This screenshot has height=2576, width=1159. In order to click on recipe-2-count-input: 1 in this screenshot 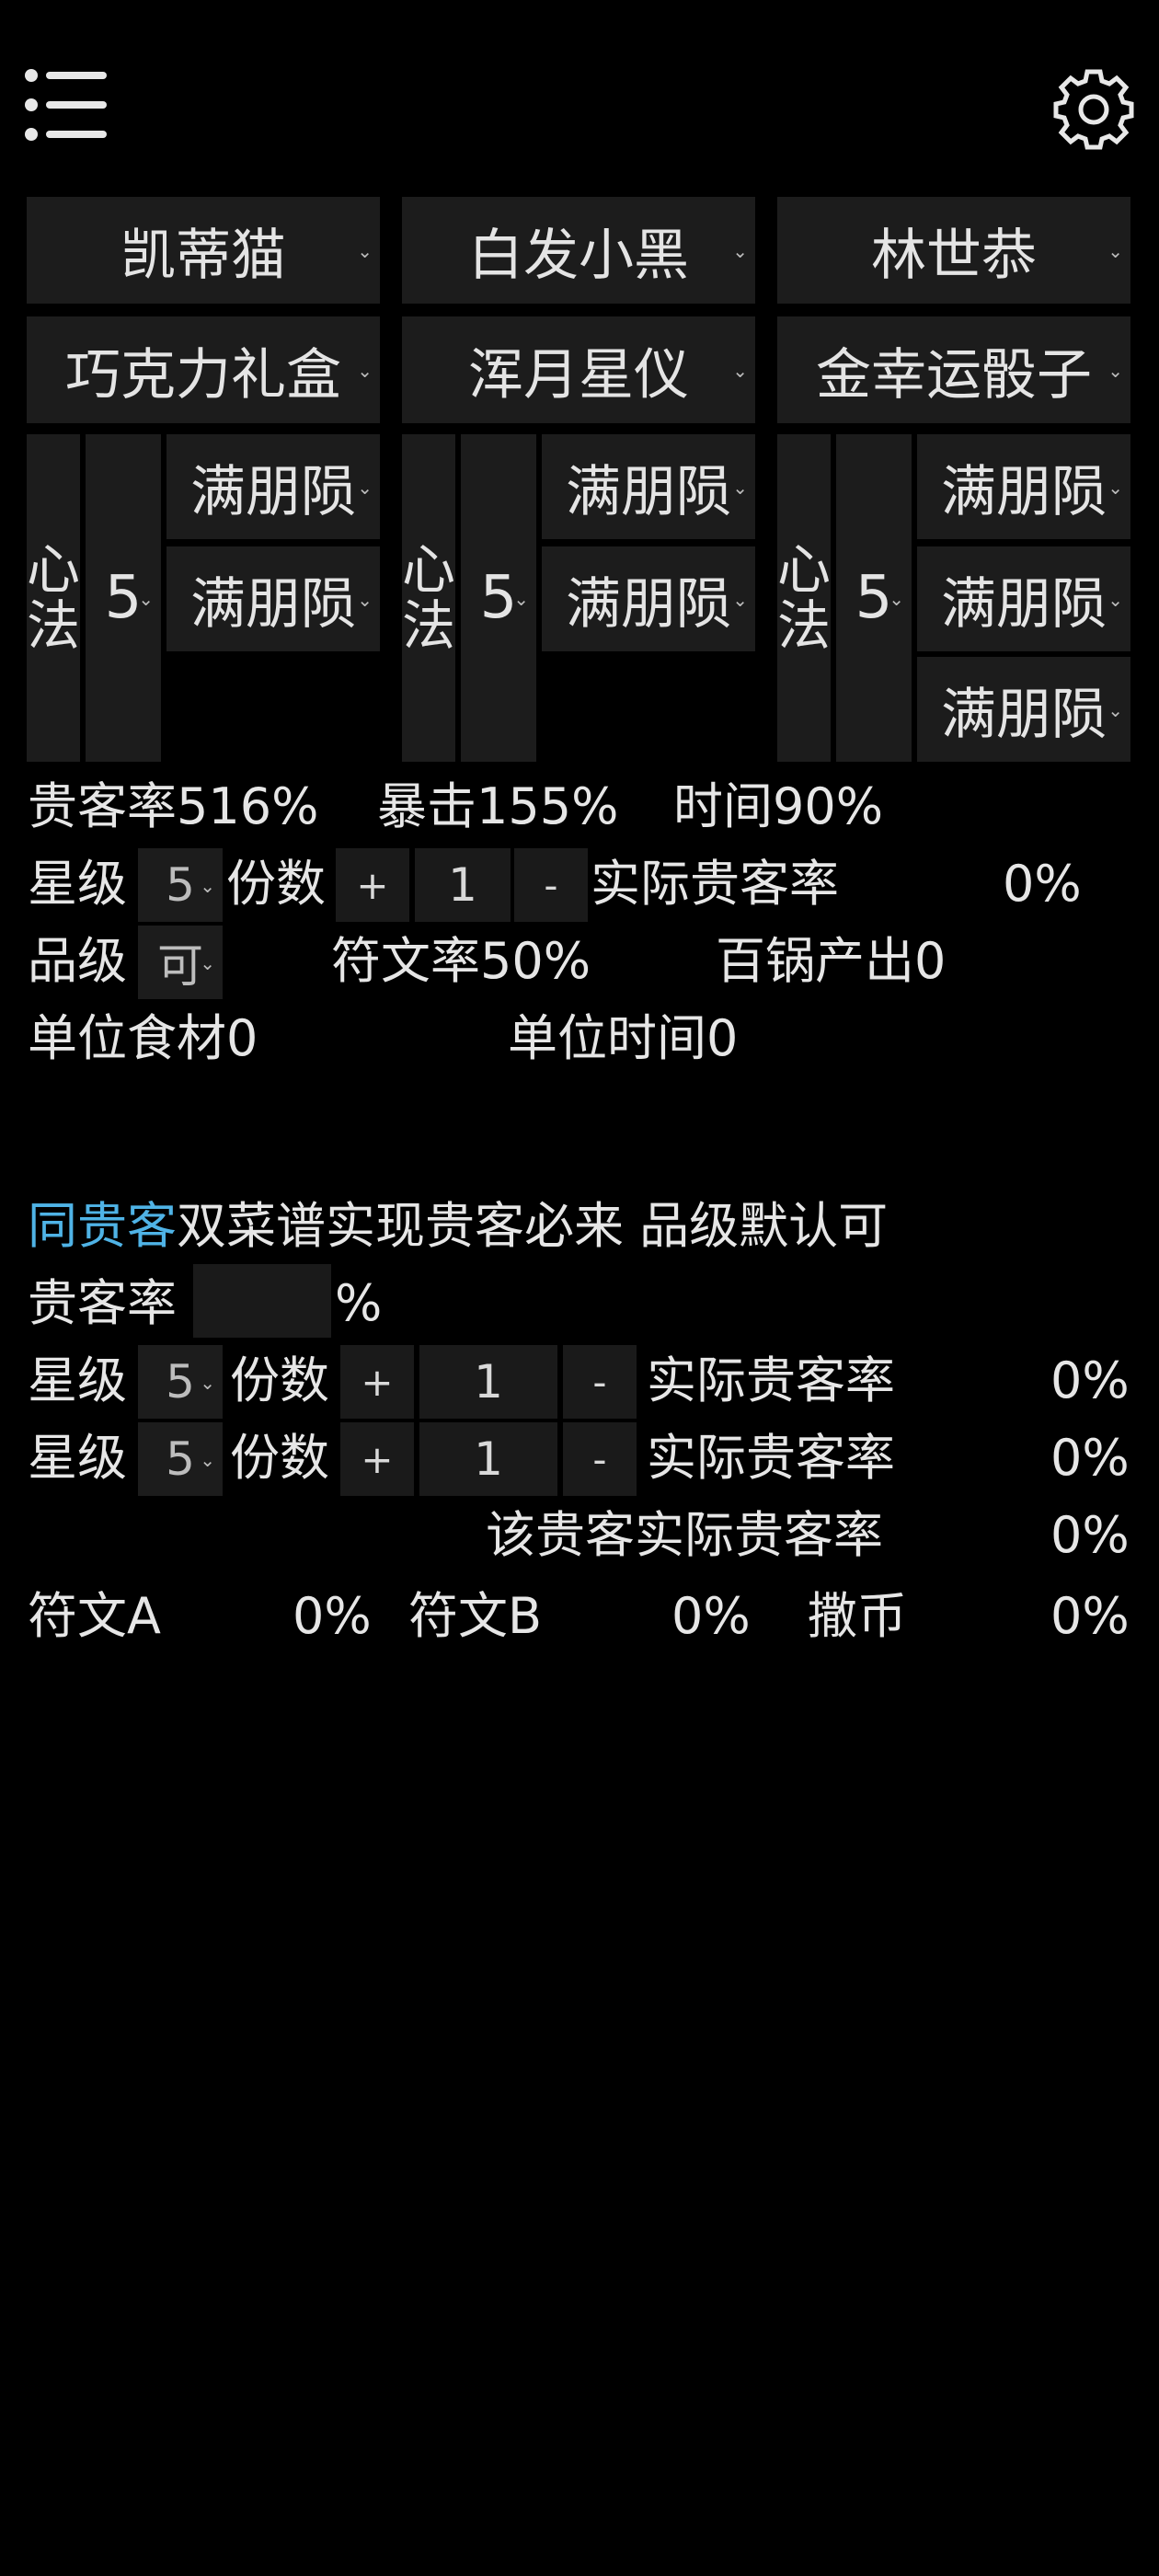, I will do `click(488, 1459)`.